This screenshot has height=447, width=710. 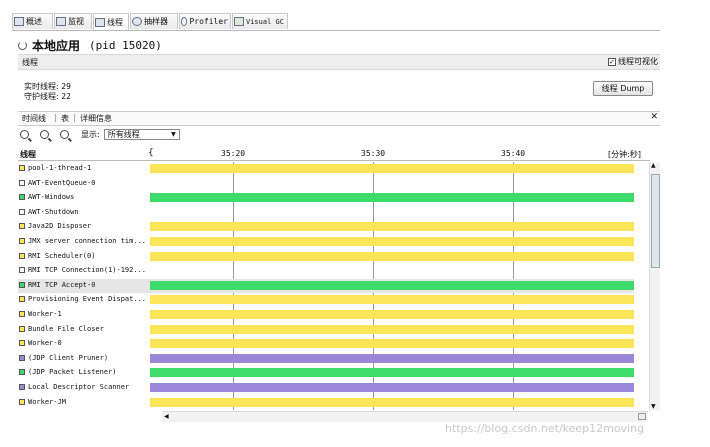 I want to click on scroll-down-icon: ▼, so click(x=653, y=406).